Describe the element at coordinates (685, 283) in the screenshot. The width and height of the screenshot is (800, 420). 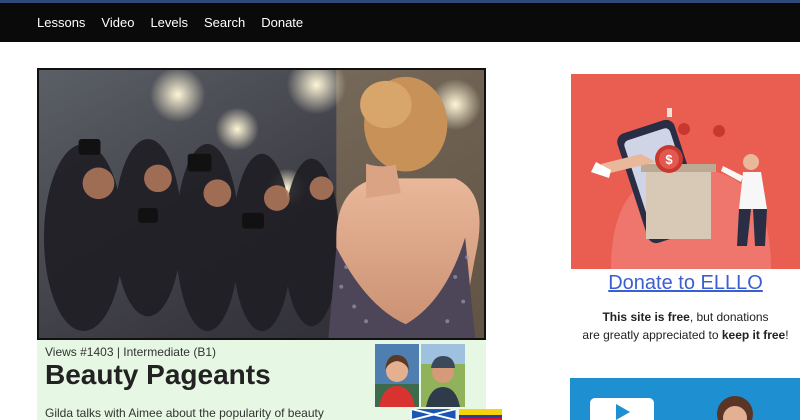
I see `donate-link: Donate to ELLLO` at that location.